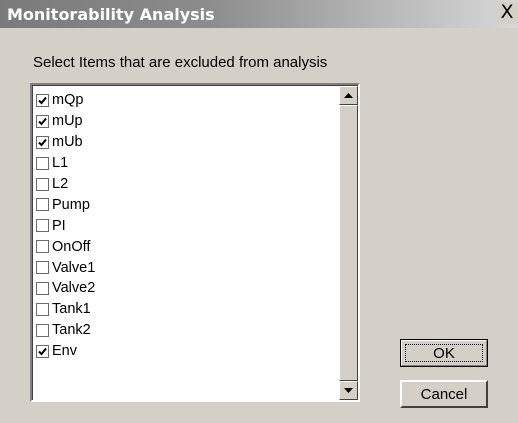 The height and width of the screenshot is (423, 518). Describe the element at coordinates (186, 142) in the screenshot. I see `list-item: mUb` at that location.